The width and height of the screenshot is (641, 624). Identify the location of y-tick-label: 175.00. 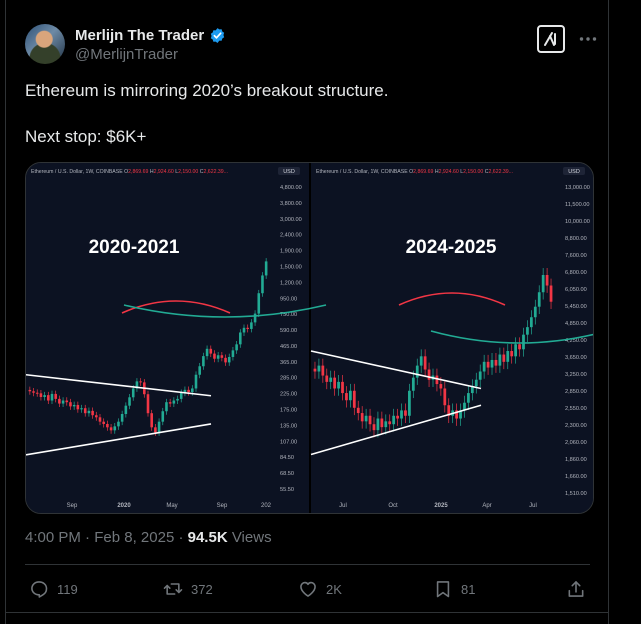
(288, 411).